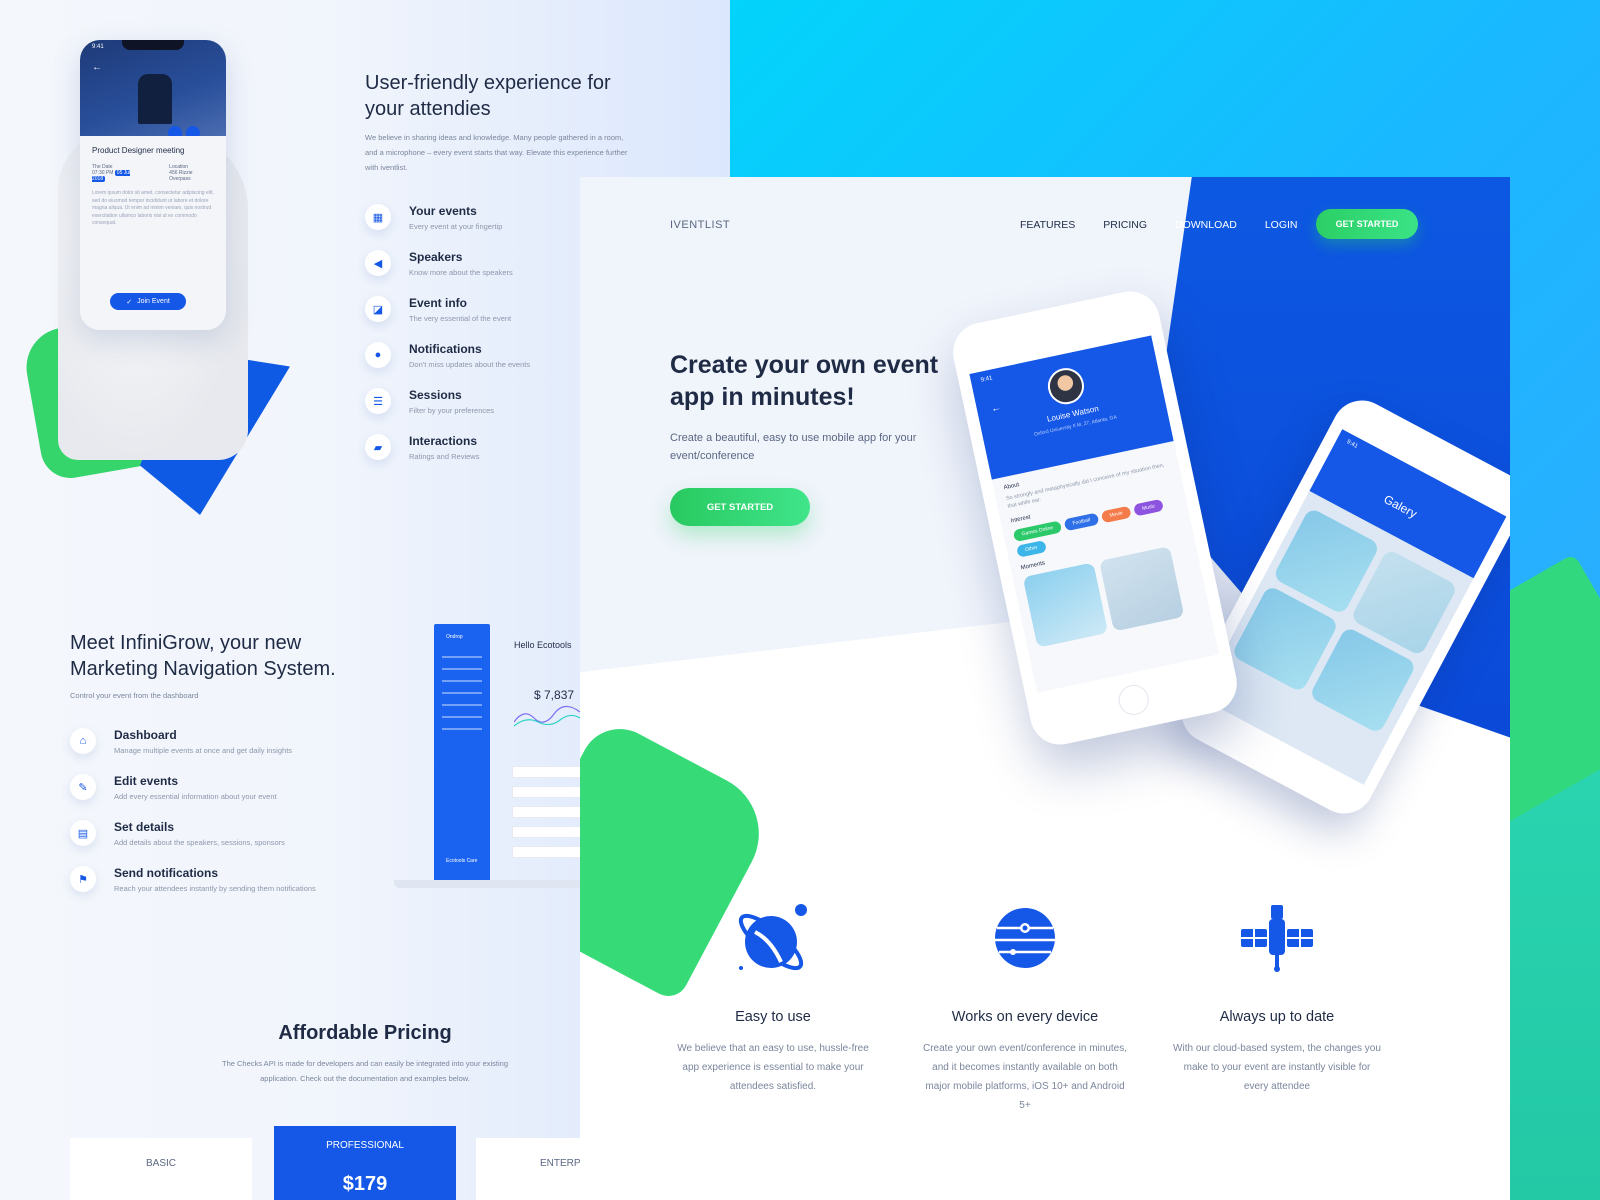 This screenshot has width=1600, height=1200. What do you see at coordinates (83, 741) in the screenshot?
I see `home-icon: ⌂` at bounding box center [83, 741].